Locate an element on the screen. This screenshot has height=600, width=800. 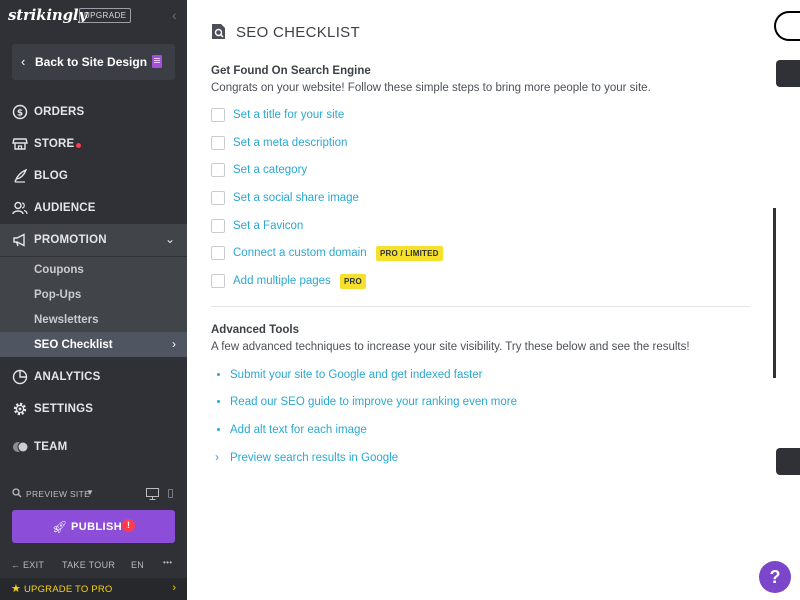
quill-icon is located at coordinates (21, 175).